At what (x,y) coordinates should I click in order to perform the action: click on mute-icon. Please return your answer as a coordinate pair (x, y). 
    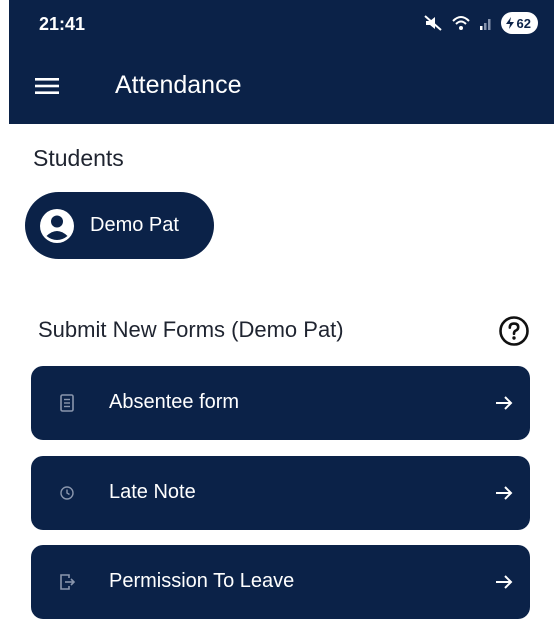
    Looking at the image, I should click on (433, 23).